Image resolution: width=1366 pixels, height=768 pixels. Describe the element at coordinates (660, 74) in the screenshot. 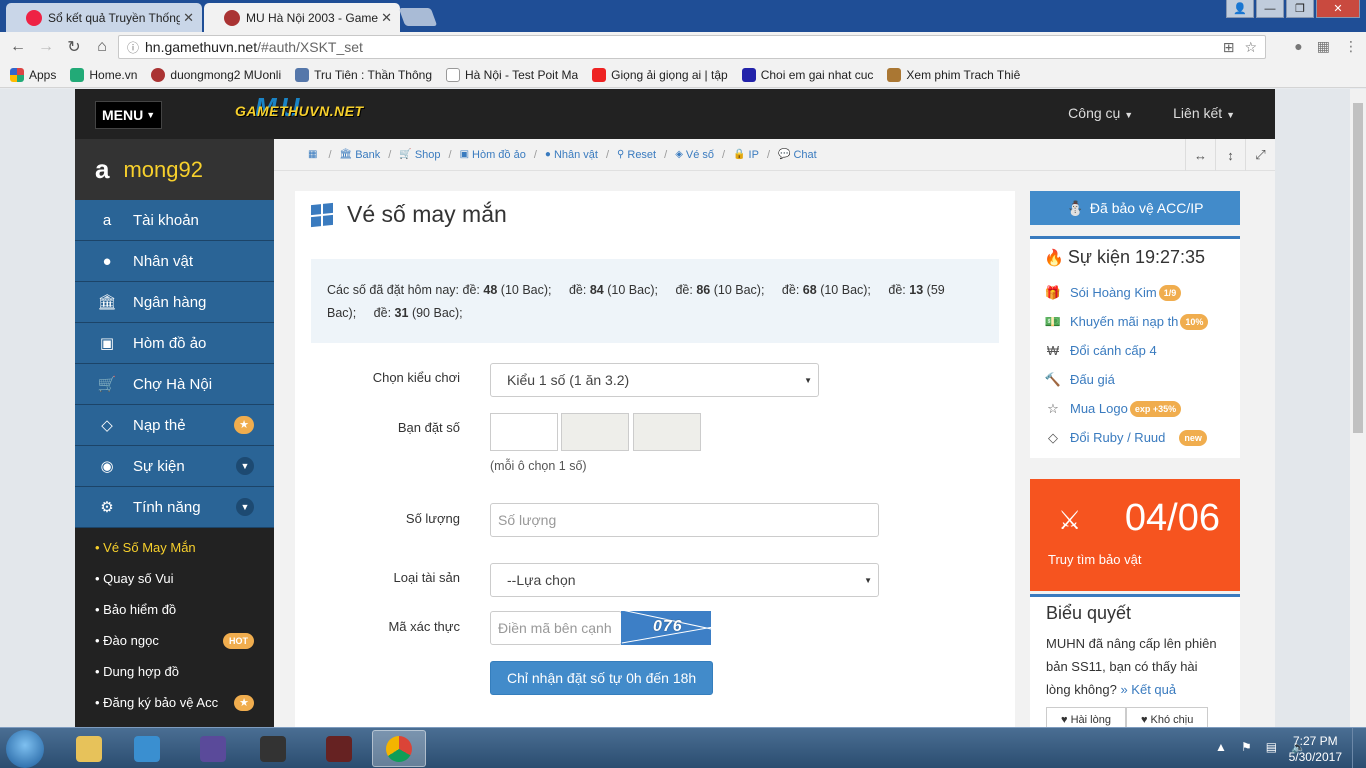

I see `bookmark-item: Giọng ải giọng ai | tập` at that location.